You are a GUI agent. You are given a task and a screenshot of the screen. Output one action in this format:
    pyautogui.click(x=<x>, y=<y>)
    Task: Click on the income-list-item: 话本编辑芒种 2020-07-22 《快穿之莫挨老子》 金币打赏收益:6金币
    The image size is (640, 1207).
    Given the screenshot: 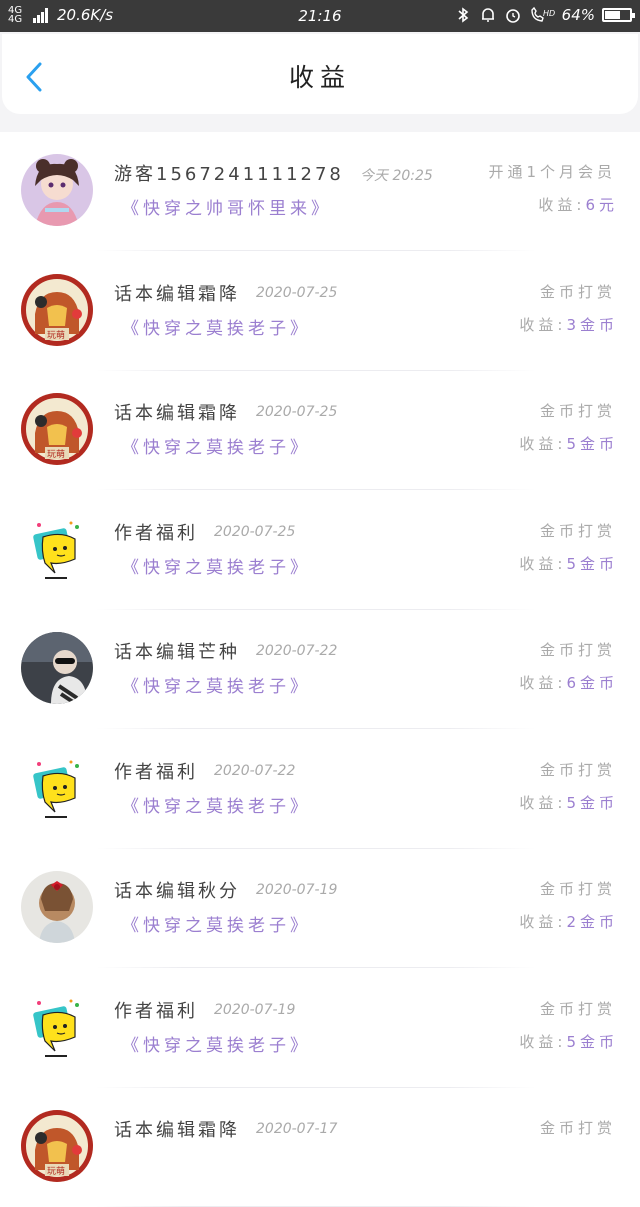 What is the action you would take?
    pyautogui.click(x=320, y=669)
    